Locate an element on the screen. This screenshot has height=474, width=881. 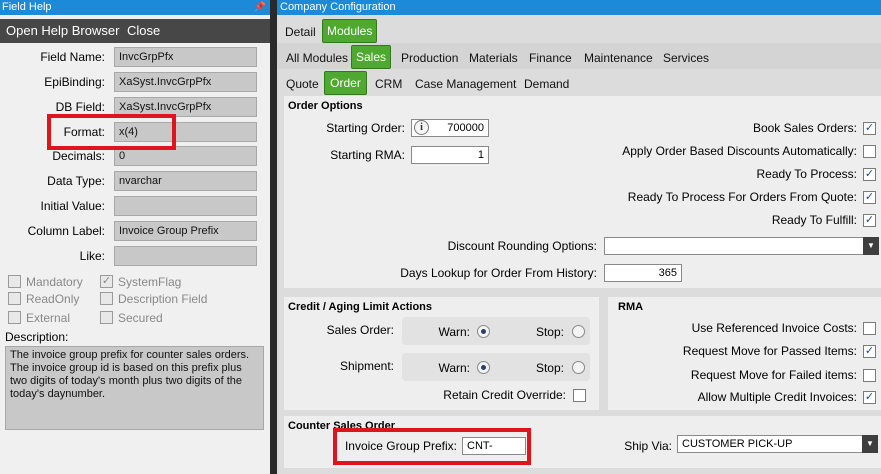
data-type-label: Data Type: is located at coordinates (76, 181).